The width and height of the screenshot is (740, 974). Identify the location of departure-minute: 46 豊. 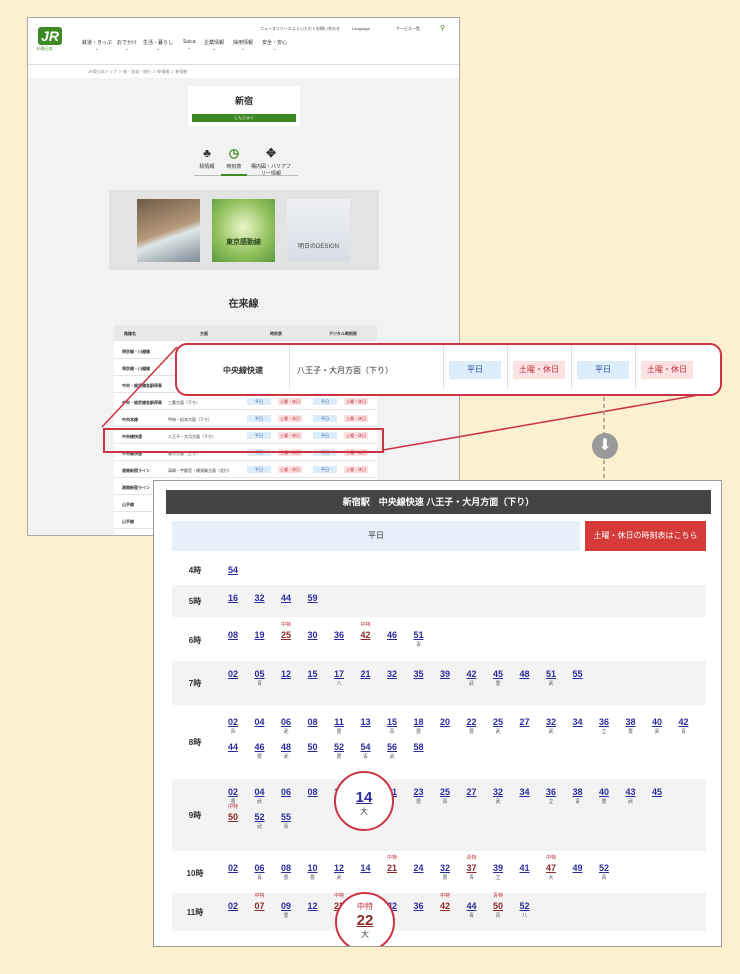
(260, 751).